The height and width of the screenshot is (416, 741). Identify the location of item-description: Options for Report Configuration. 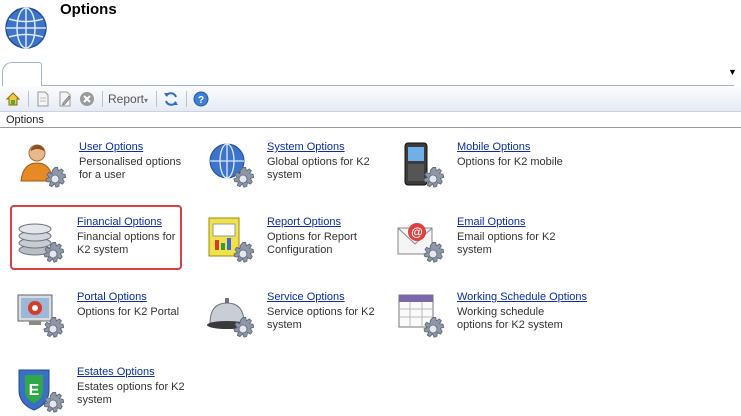
(312, 243).